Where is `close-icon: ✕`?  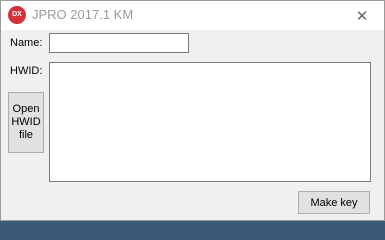
close-icon: ✕ is located at coordinates (362, 16).